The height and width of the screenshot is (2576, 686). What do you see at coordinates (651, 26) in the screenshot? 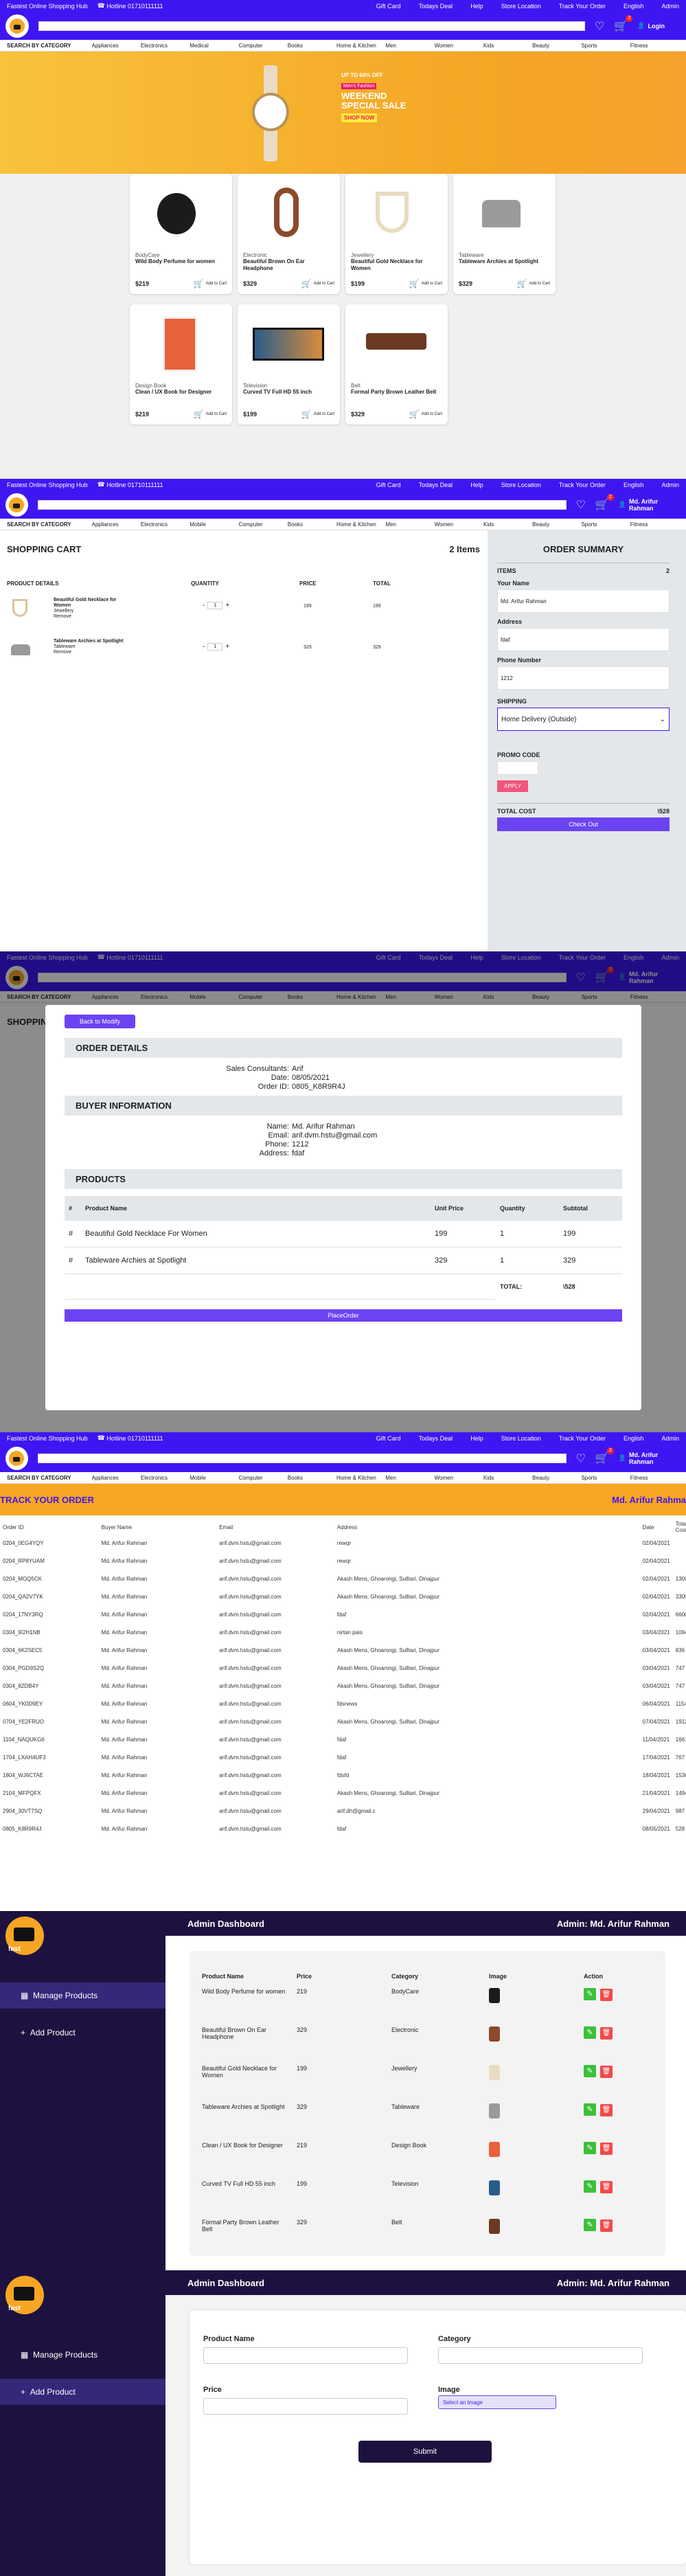
I see `login-button: 👤 Login` at bounding box center [651, 26].